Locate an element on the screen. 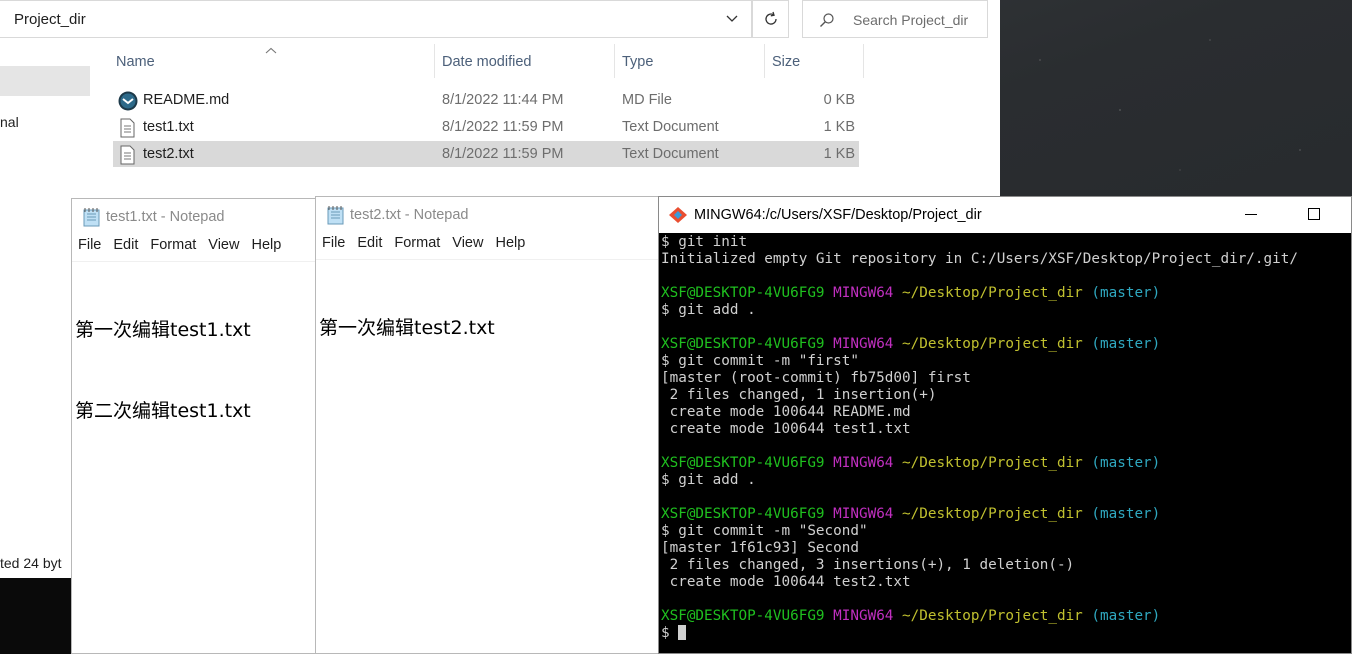  sort-ascending-icon is located at coordinates (271, 50).